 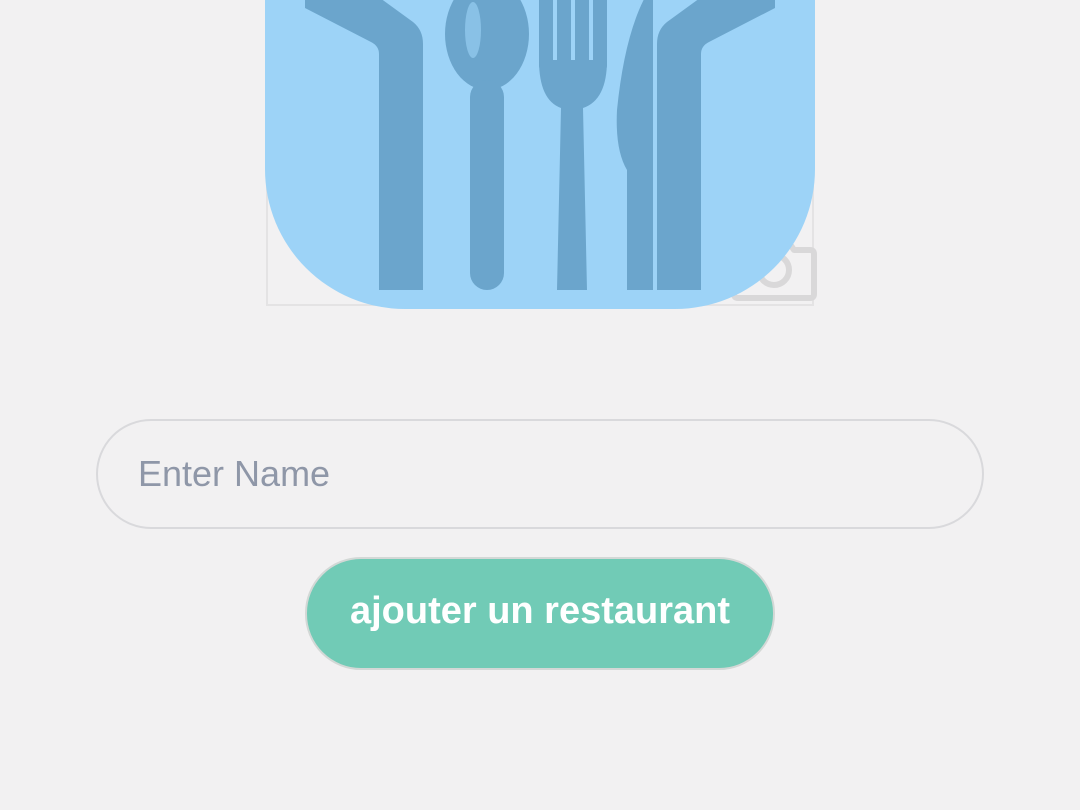 What do you see at coordinates (540, 474) in the screenshot?
I see `restaurant-name-input` at bounding box center [540, 474].